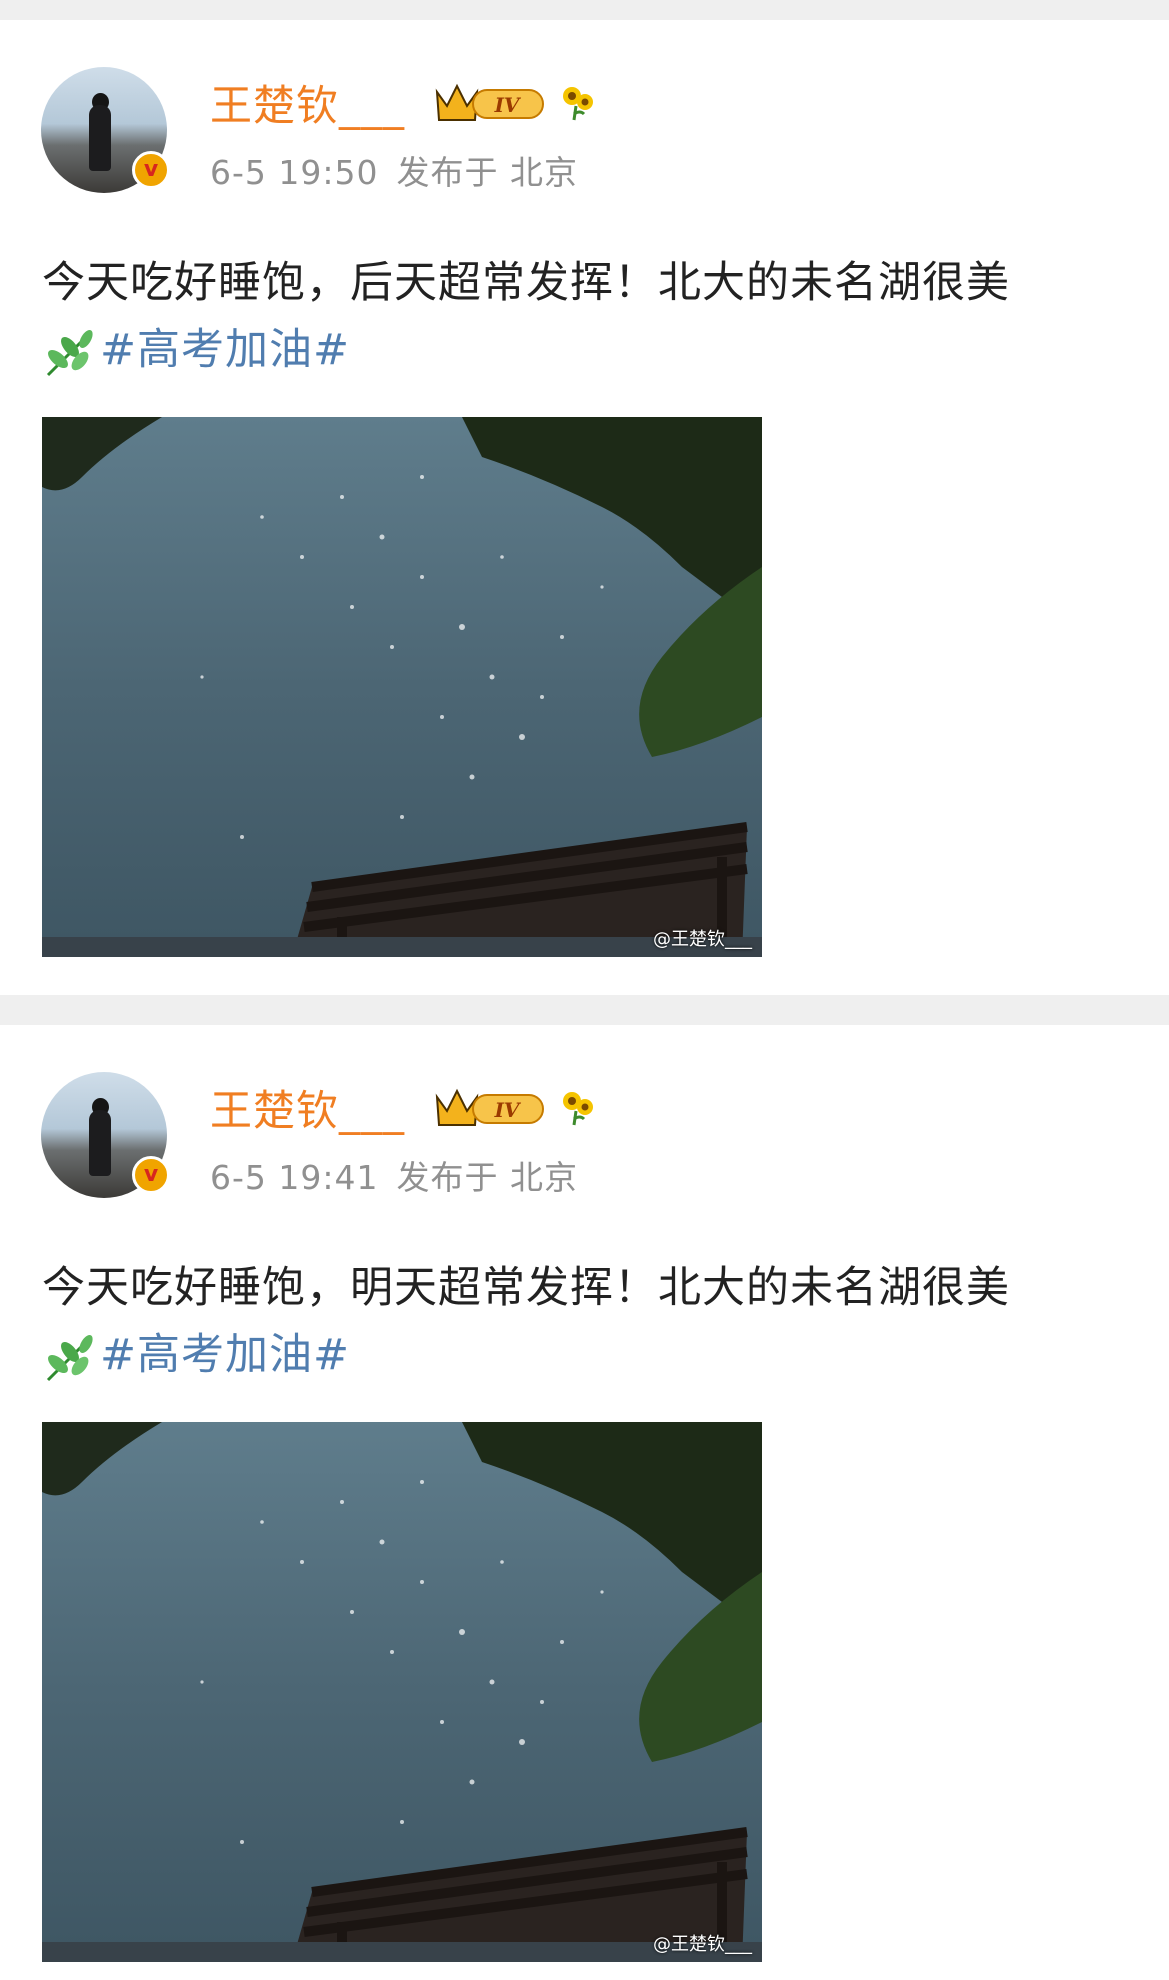 The image size is (1169, 1980). I want to click on post-body: 今天吃好睡饱，后天超常发挥！北大的未名湖很美, so click(526, 283).